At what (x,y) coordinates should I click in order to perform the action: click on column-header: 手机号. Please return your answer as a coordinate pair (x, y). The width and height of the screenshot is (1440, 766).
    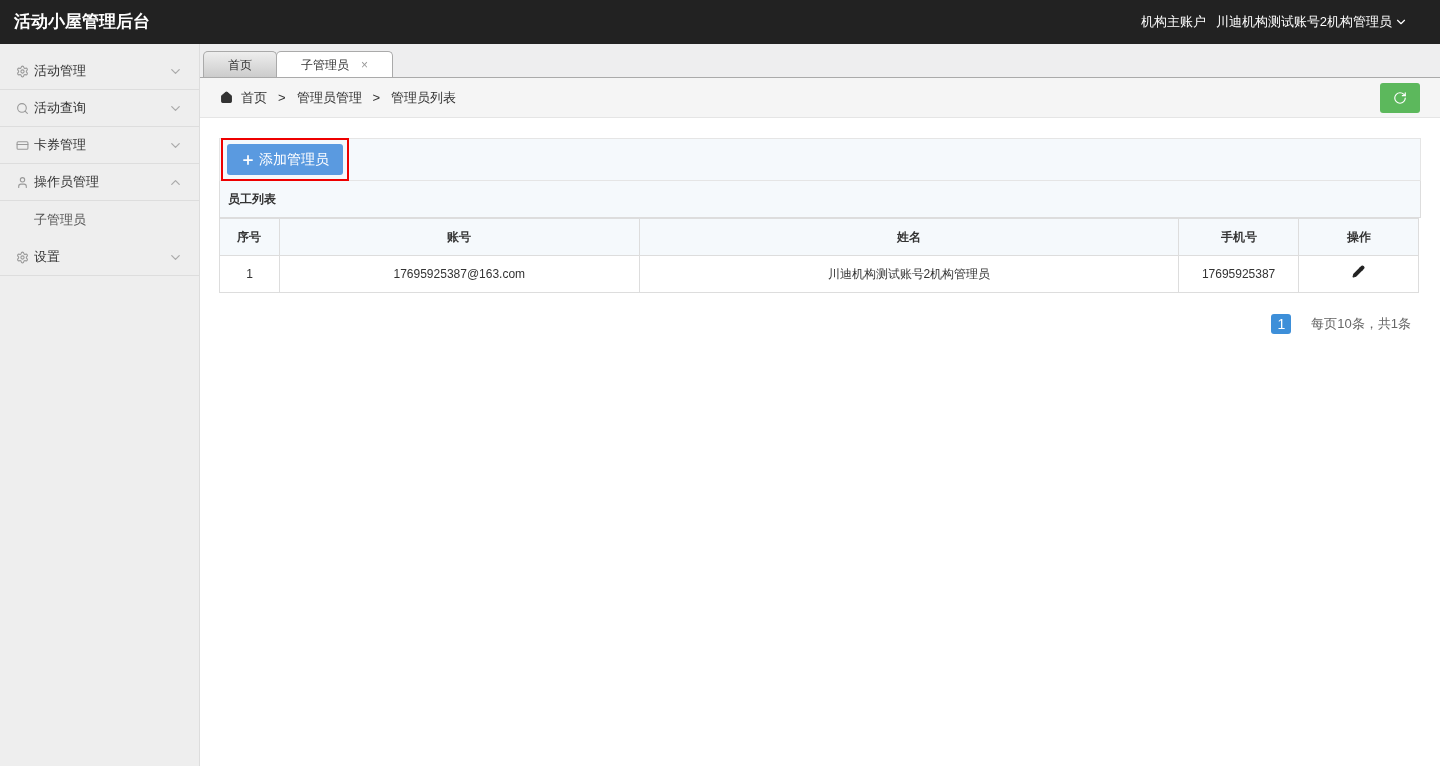
    Looking at the image, I should click on (1238, 237).